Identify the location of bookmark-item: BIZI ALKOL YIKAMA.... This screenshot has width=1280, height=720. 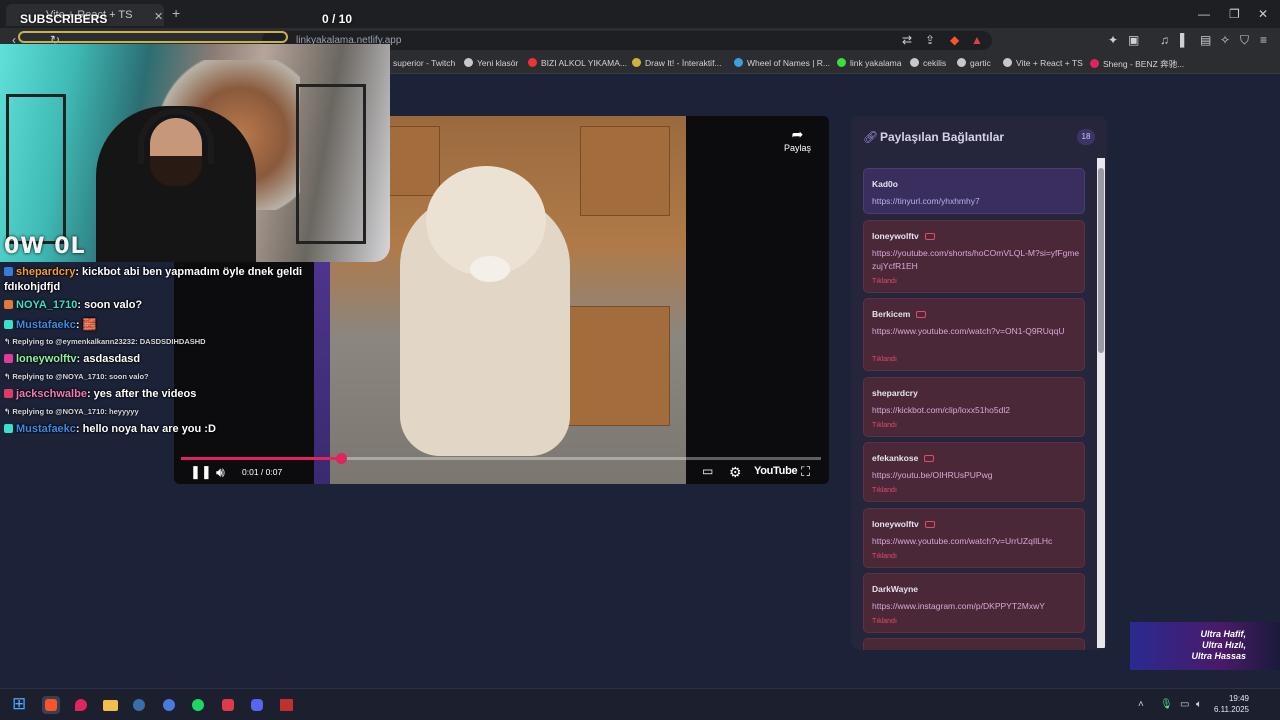
(577, 63).